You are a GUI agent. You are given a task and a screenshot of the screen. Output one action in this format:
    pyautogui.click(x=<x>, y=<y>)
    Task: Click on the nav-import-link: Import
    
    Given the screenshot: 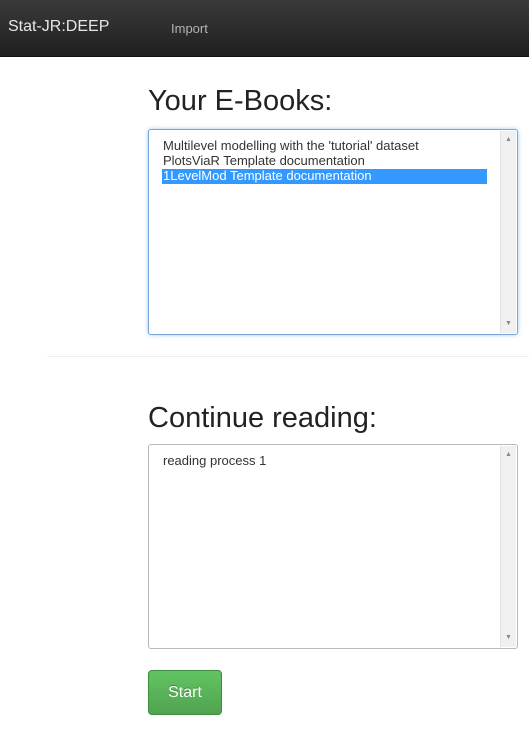 What is the action you would take?
    pyautogui.click(x=189, y=28)
    